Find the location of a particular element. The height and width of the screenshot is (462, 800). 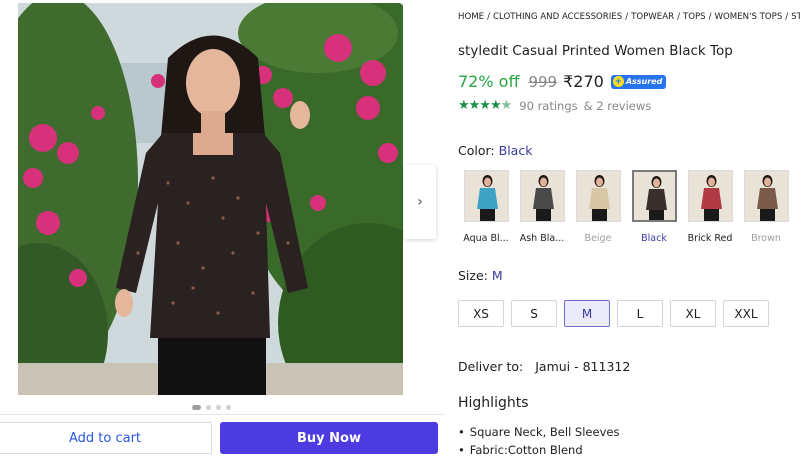

size-option: S is located at coordinates (534, 313).